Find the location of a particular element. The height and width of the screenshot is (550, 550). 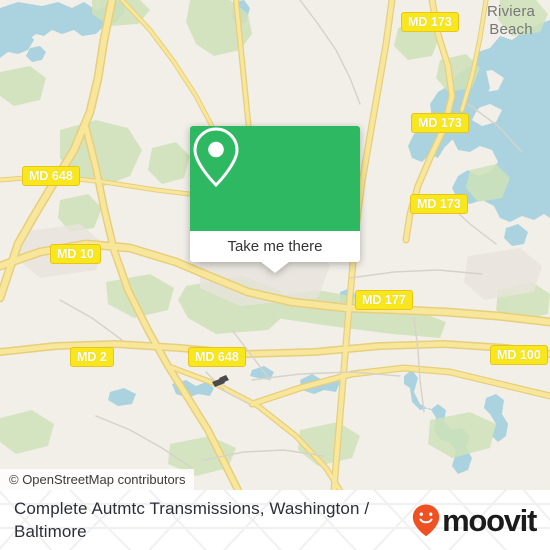

road-shield-md-10: MD 10 is located at coordinates (75, 254).